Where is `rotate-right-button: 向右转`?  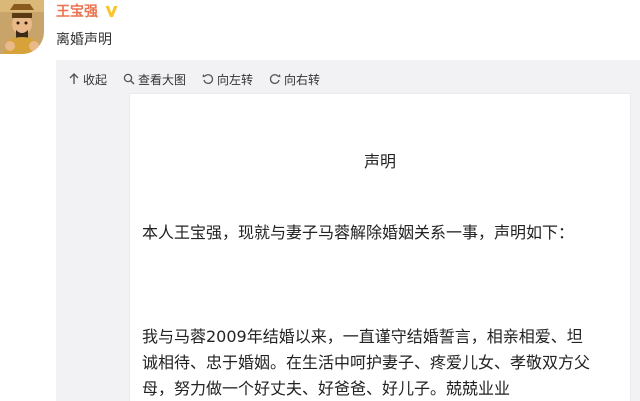
rotate-right-button: 向右转 is located at coordinates (294, 79).